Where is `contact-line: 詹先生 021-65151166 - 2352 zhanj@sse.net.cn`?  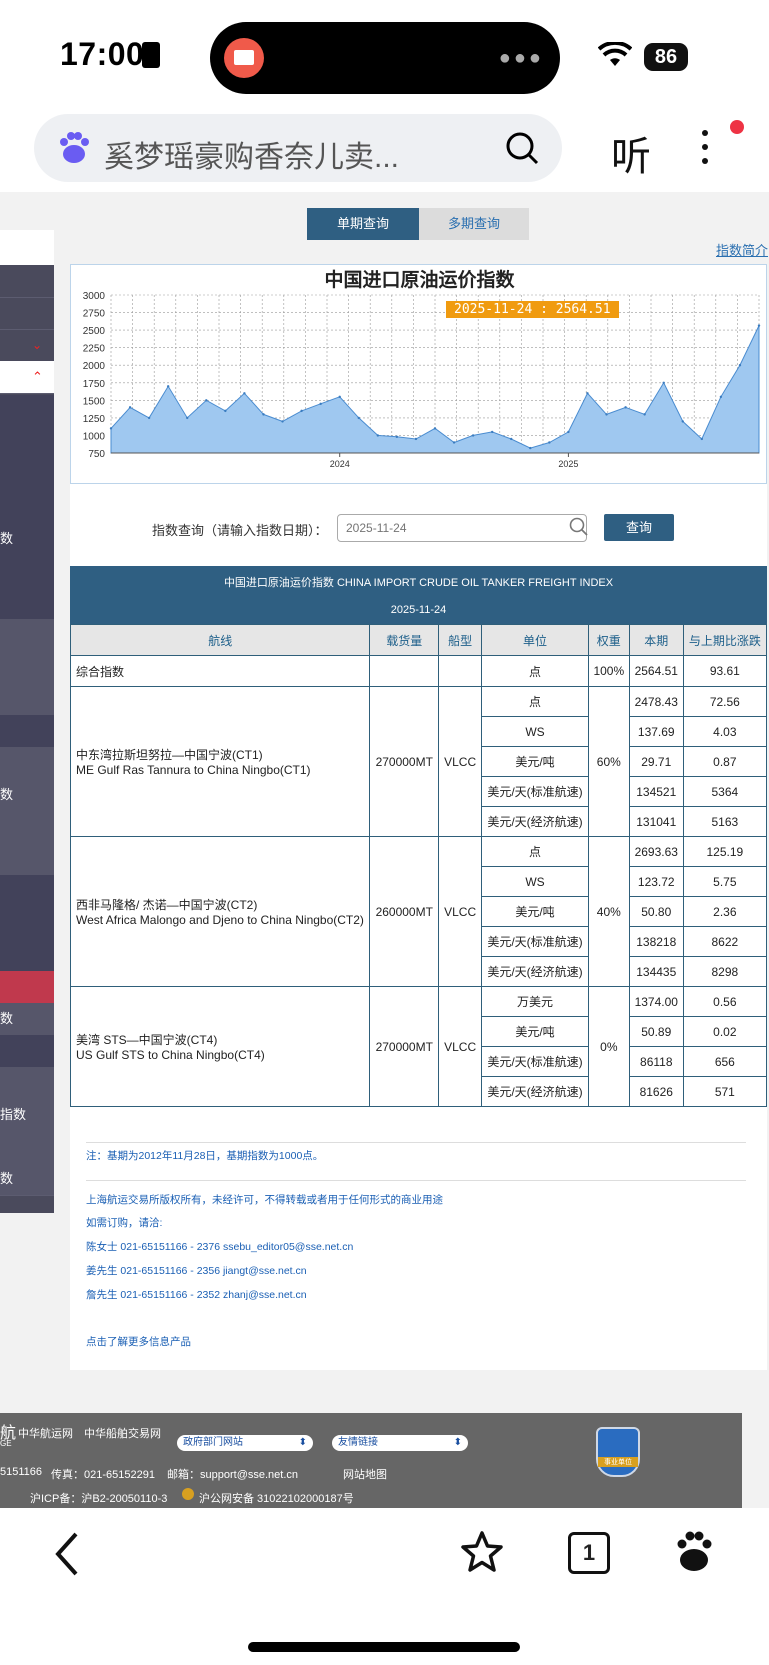
contact-line: 詹先生 021-65151166 - 2352 zhanj@sse.net.cn is located at coordinates (196, 1295).